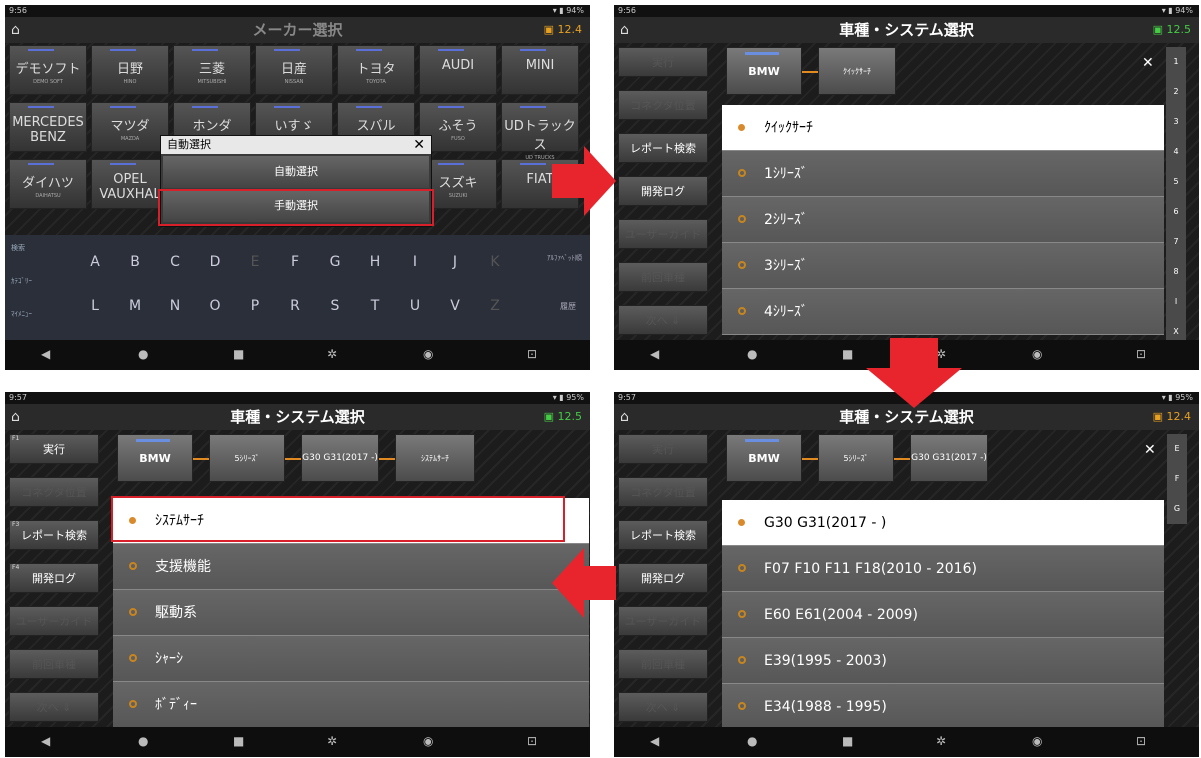 Image resolution: width=1201 pixels, height=758 pixels. I want to click on list-item: F07 F10 F11 F18(2010 - 2016), so click(943, 569).